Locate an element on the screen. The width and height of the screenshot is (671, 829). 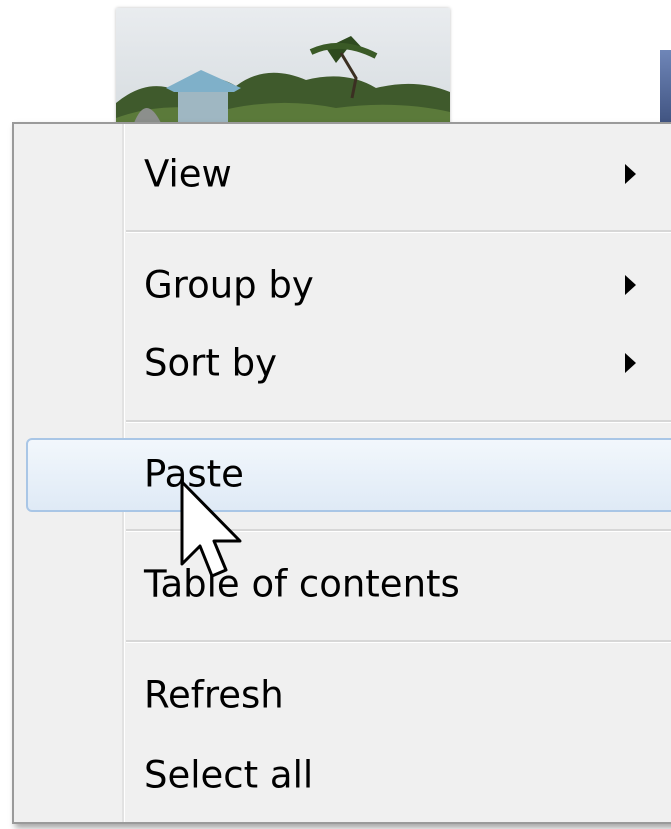
menu-item-label: Sort by is located at coordinates (210, 363).